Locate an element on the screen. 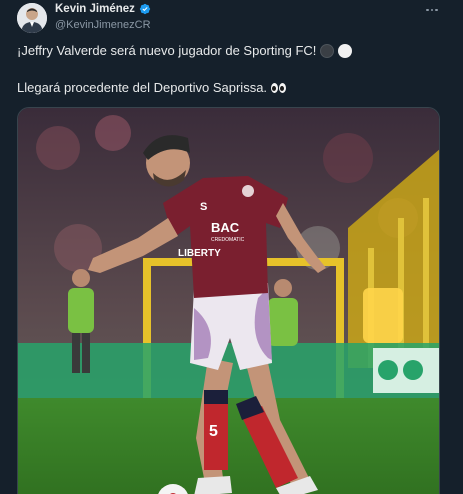 The image size is (463, 494). author-handle: @KevinJimenezCR is located at coordinates (103, 25).